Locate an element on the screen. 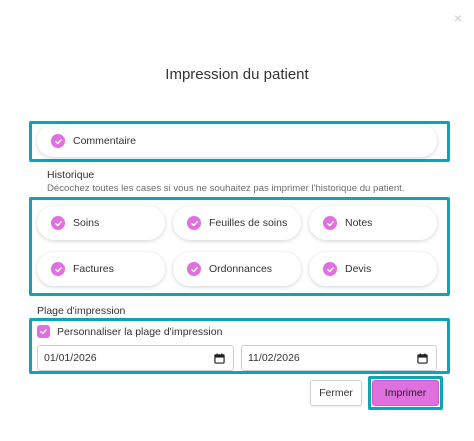 The width and height of the screenshot is (474, 441). end-date-value: 11/02/2026 is located at coordinates (274, 358).